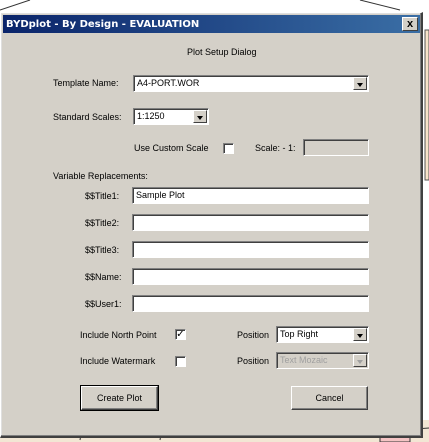 The height and width of the screenshot is (442, 429). Describe the element at coordinates (322, 334) in the screenshot. I see `north-position-dropdown: Top Right` at that location.